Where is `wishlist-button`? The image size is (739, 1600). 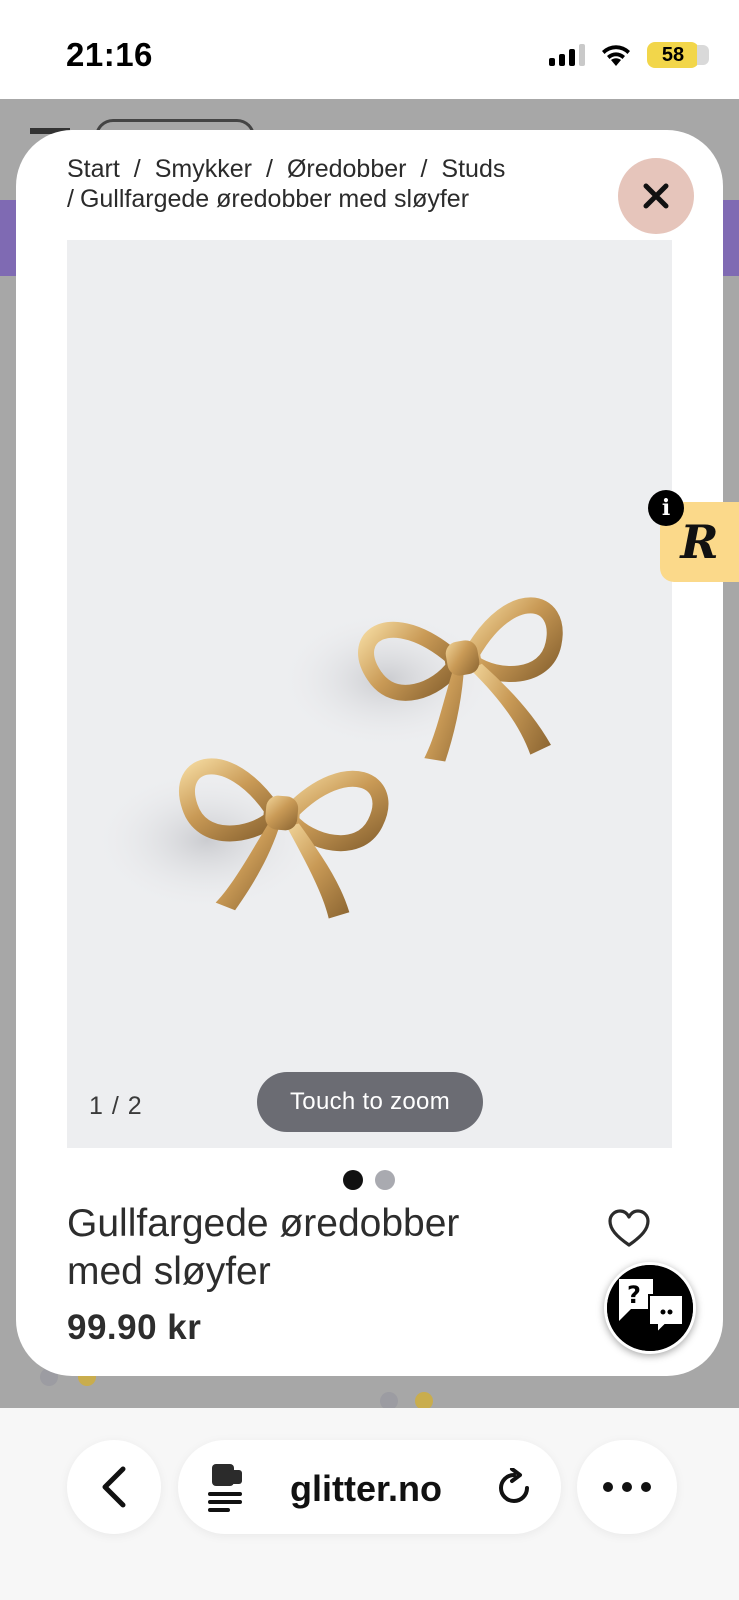
wishlist-button is located at coordinates (629, 1229).